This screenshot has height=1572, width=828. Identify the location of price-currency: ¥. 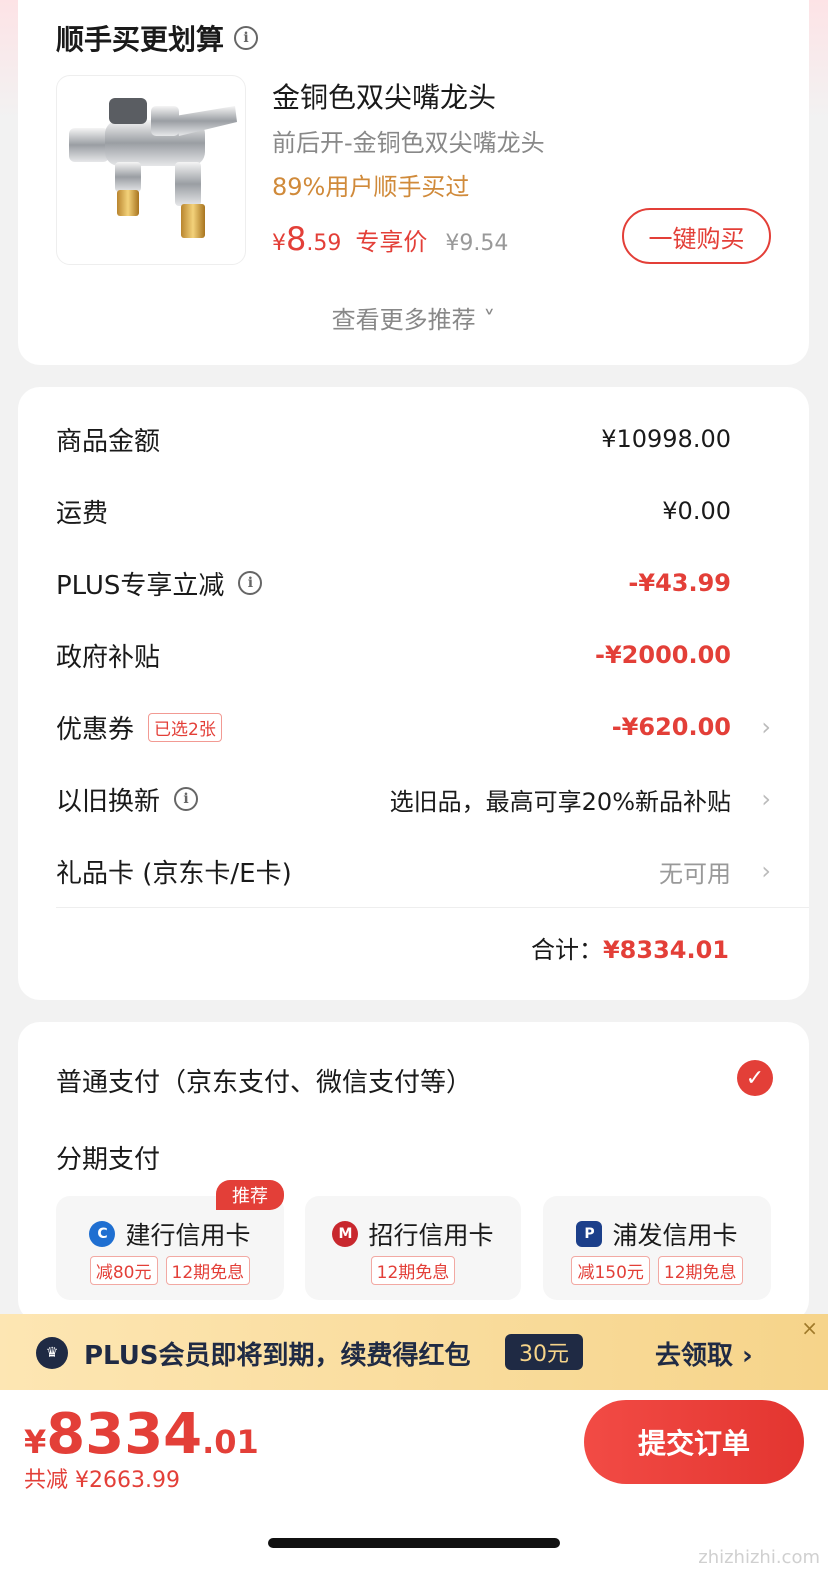
(279, 243).